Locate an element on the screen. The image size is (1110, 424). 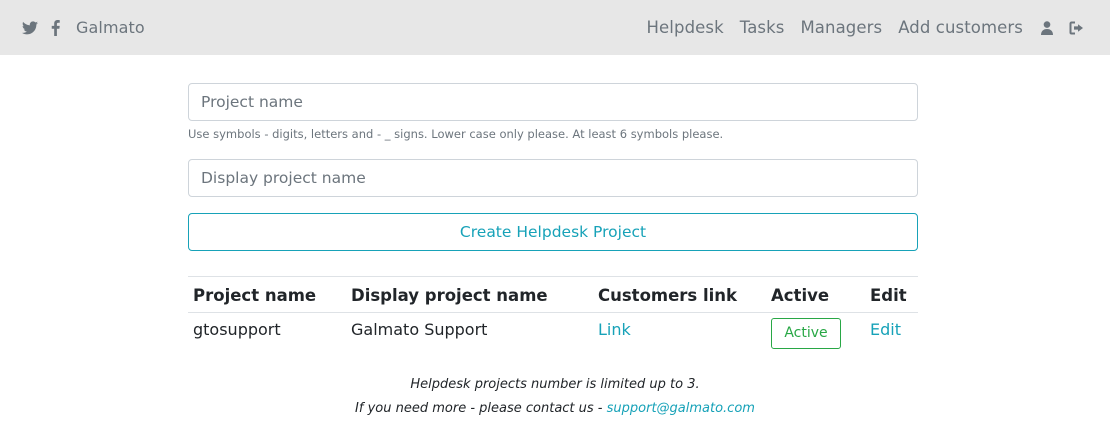
navbar-left: Galmato is located at coordinates (83, 27).